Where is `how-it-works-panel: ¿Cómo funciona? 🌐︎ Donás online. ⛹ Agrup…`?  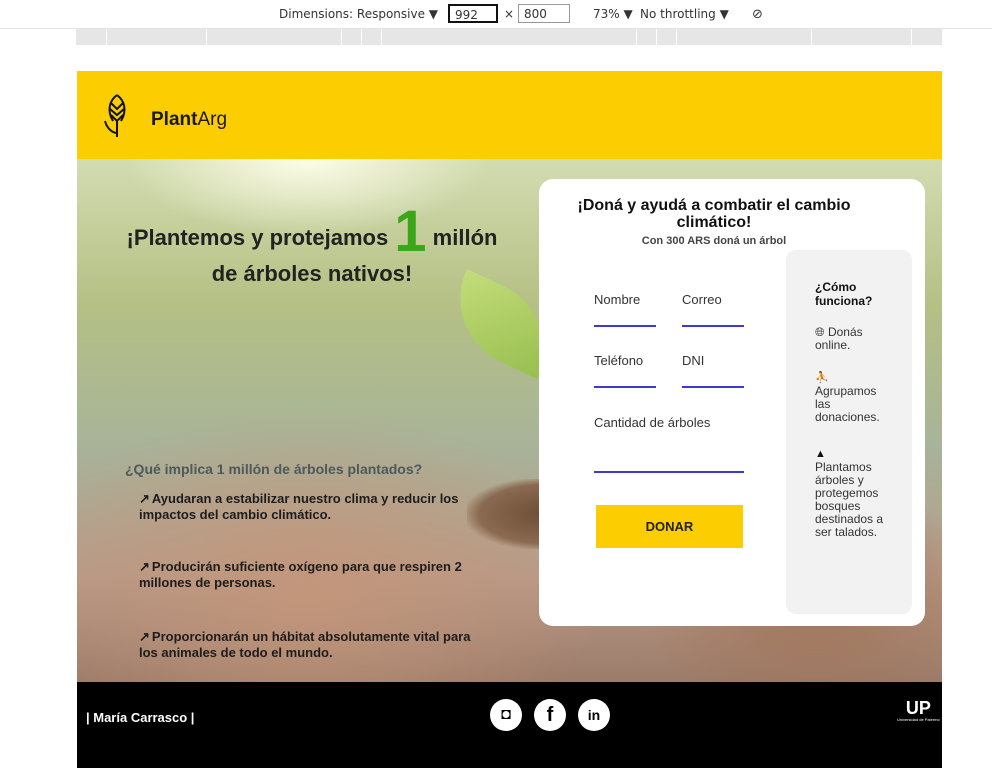 how-it-works-panel: ¿Cómo funciona? 🌐︎ Donás online. ⛹ Agrup… is located at coordinates (849, 432).